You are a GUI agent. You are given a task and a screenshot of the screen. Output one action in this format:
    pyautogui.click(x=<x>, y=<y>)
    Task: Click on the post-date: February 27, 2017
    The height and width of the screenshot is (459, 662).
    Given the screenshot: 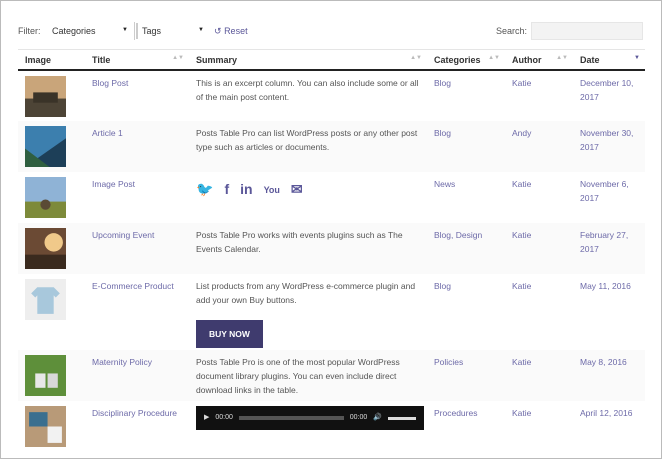 What is the action you would take?
    pyautogui.click(x=609, y=248)
    